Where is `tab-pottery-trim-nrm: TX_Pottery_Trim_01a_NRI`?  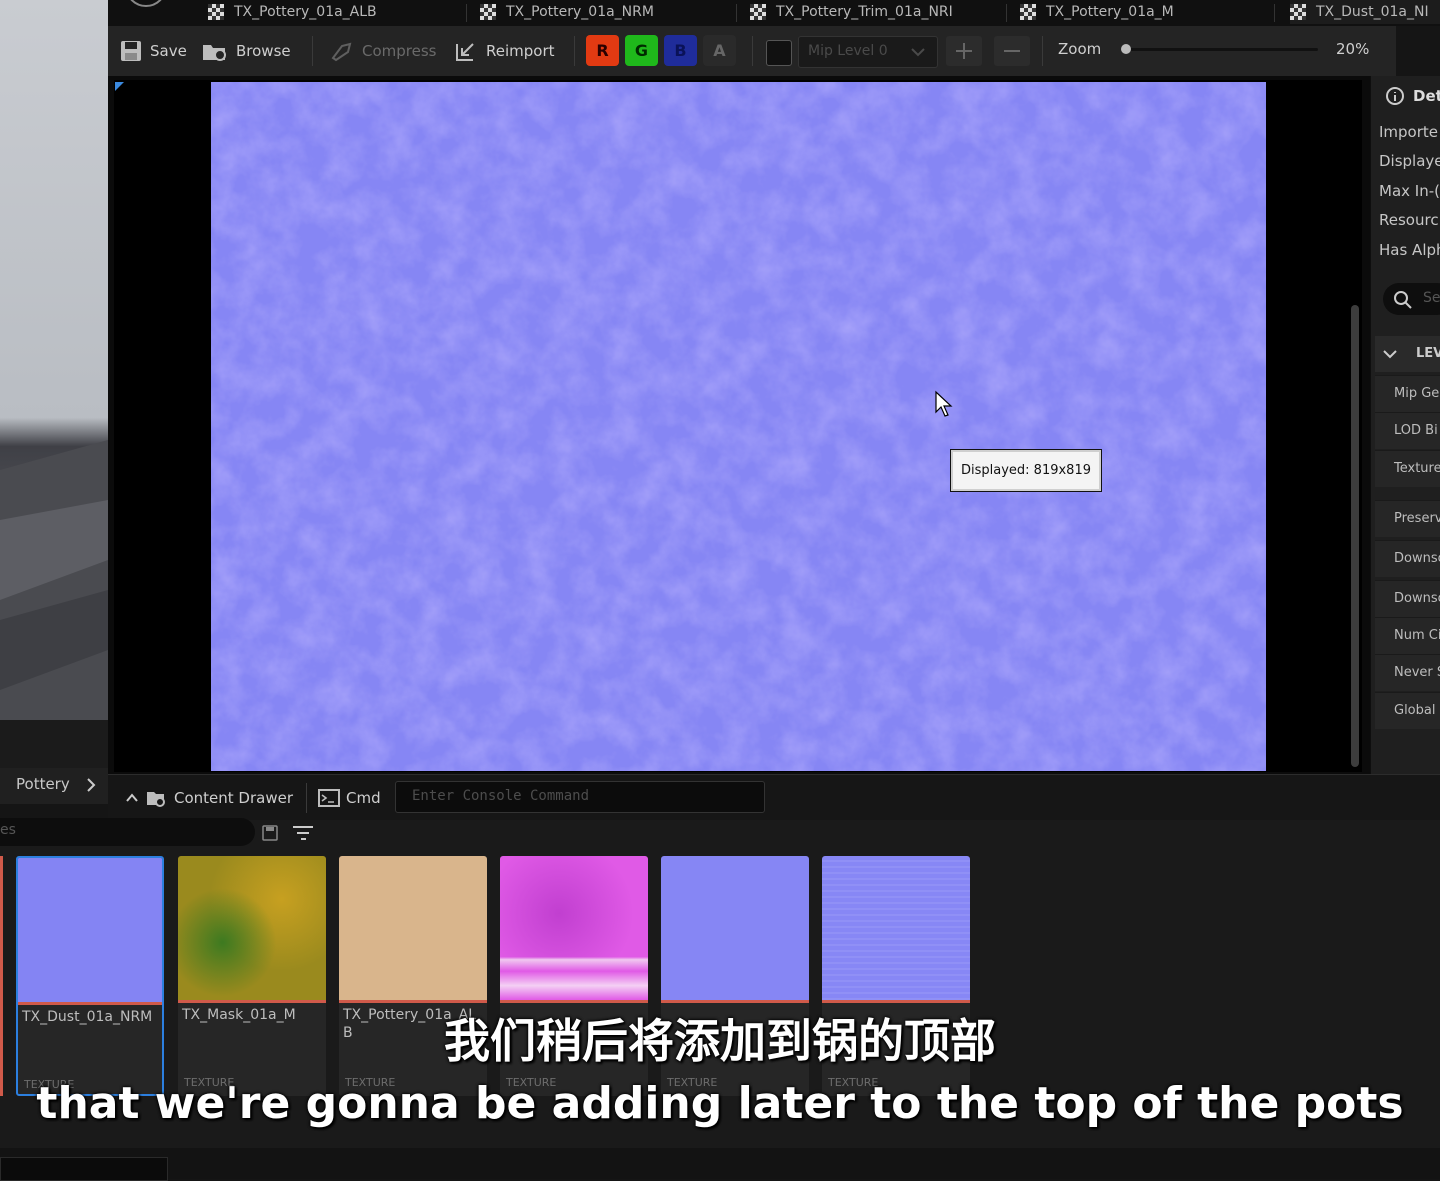
tab-pottery-trim-nrm: TX_Pottery_Trim_01a_NRI is located at coordinates (863, 12).